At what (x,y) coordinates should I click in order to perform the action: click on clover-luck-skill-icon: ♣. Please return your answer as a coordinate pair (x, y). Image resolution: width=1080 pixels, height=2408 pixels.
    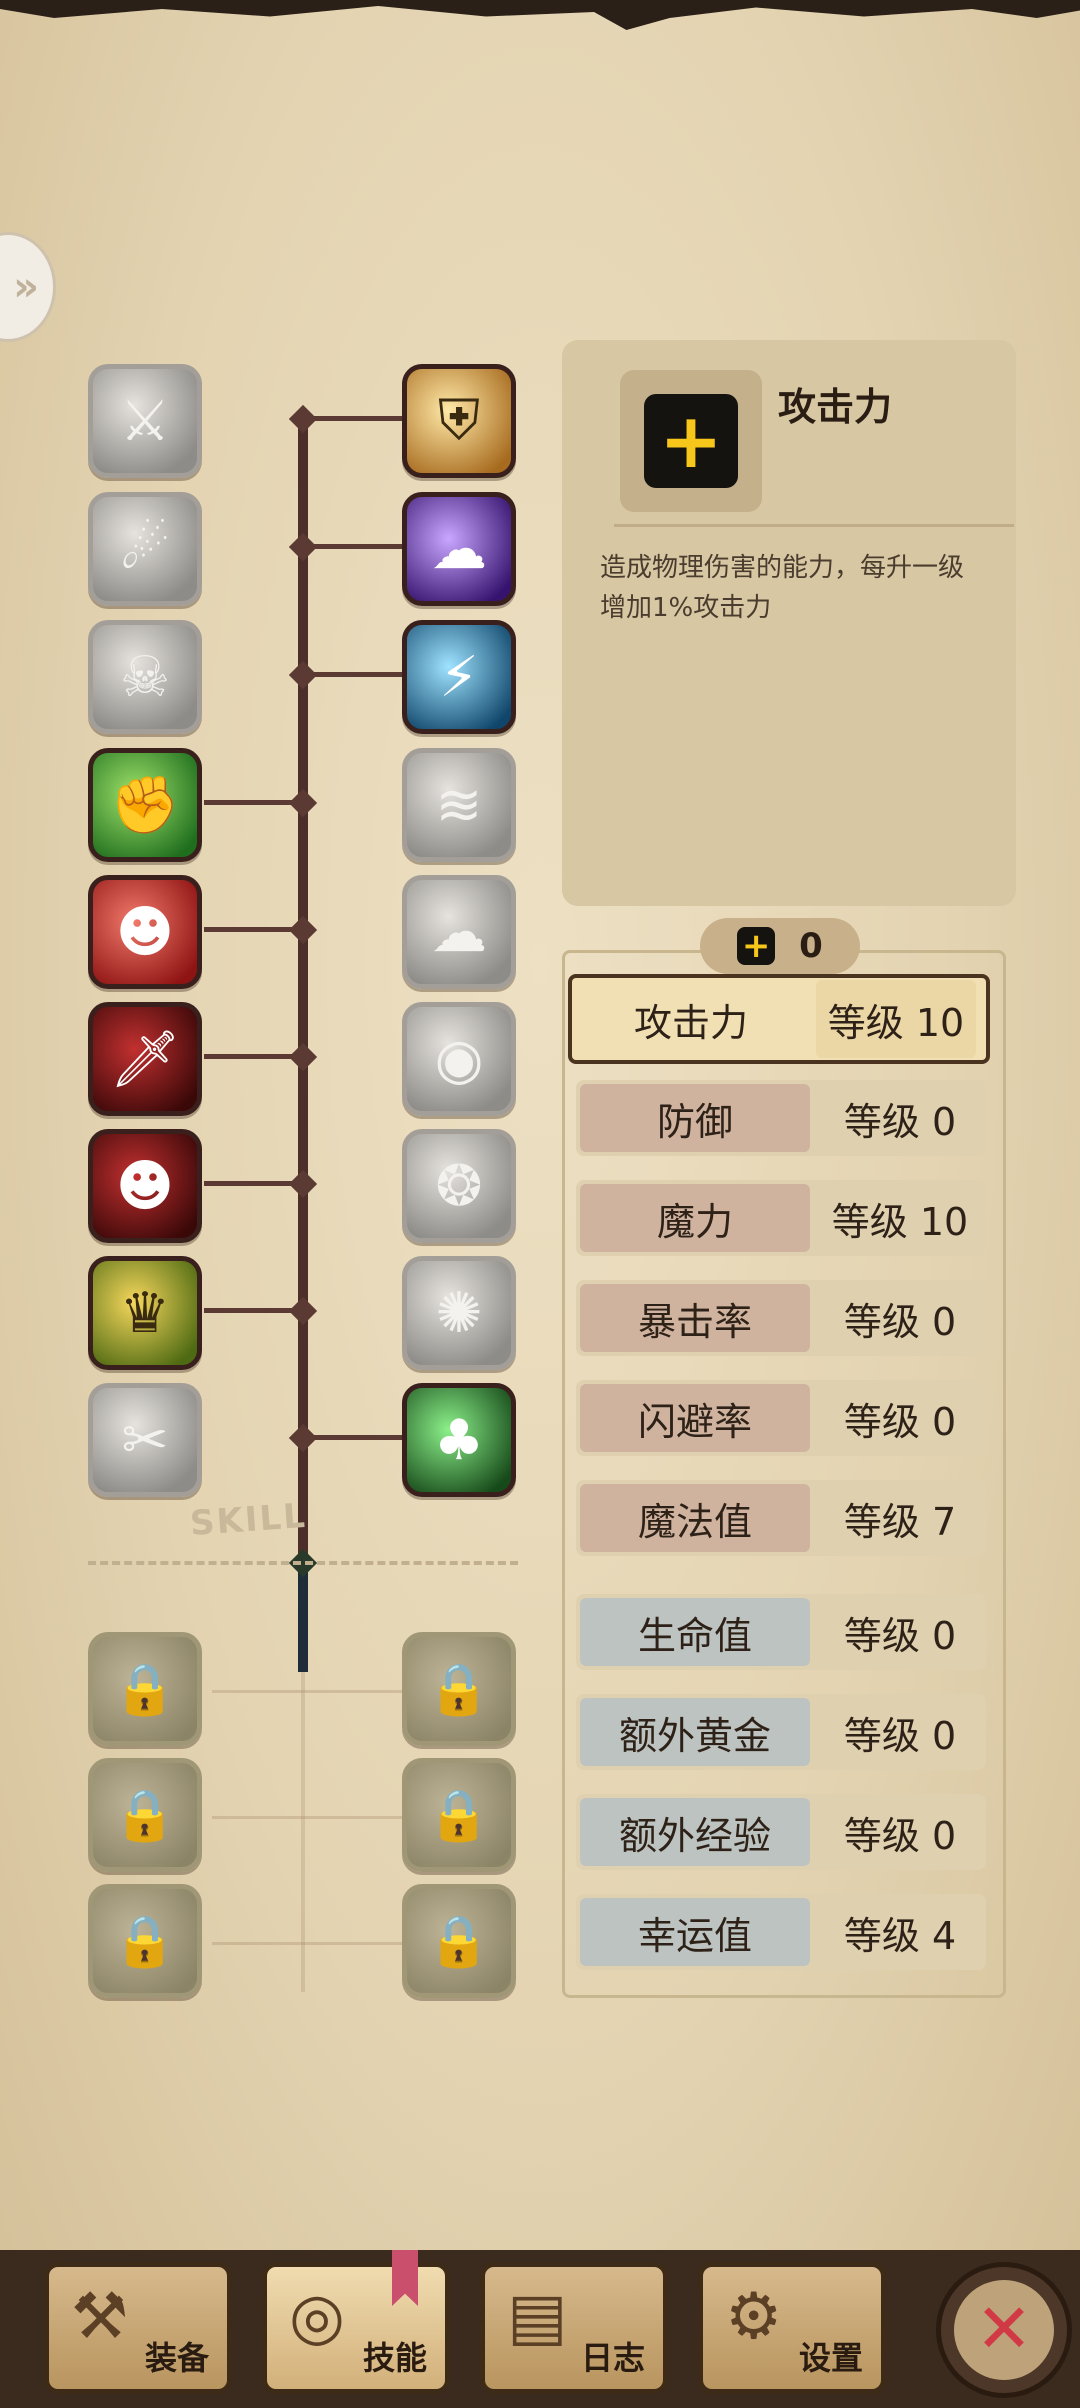
    Looking at the image, I should click on (459, 1440).